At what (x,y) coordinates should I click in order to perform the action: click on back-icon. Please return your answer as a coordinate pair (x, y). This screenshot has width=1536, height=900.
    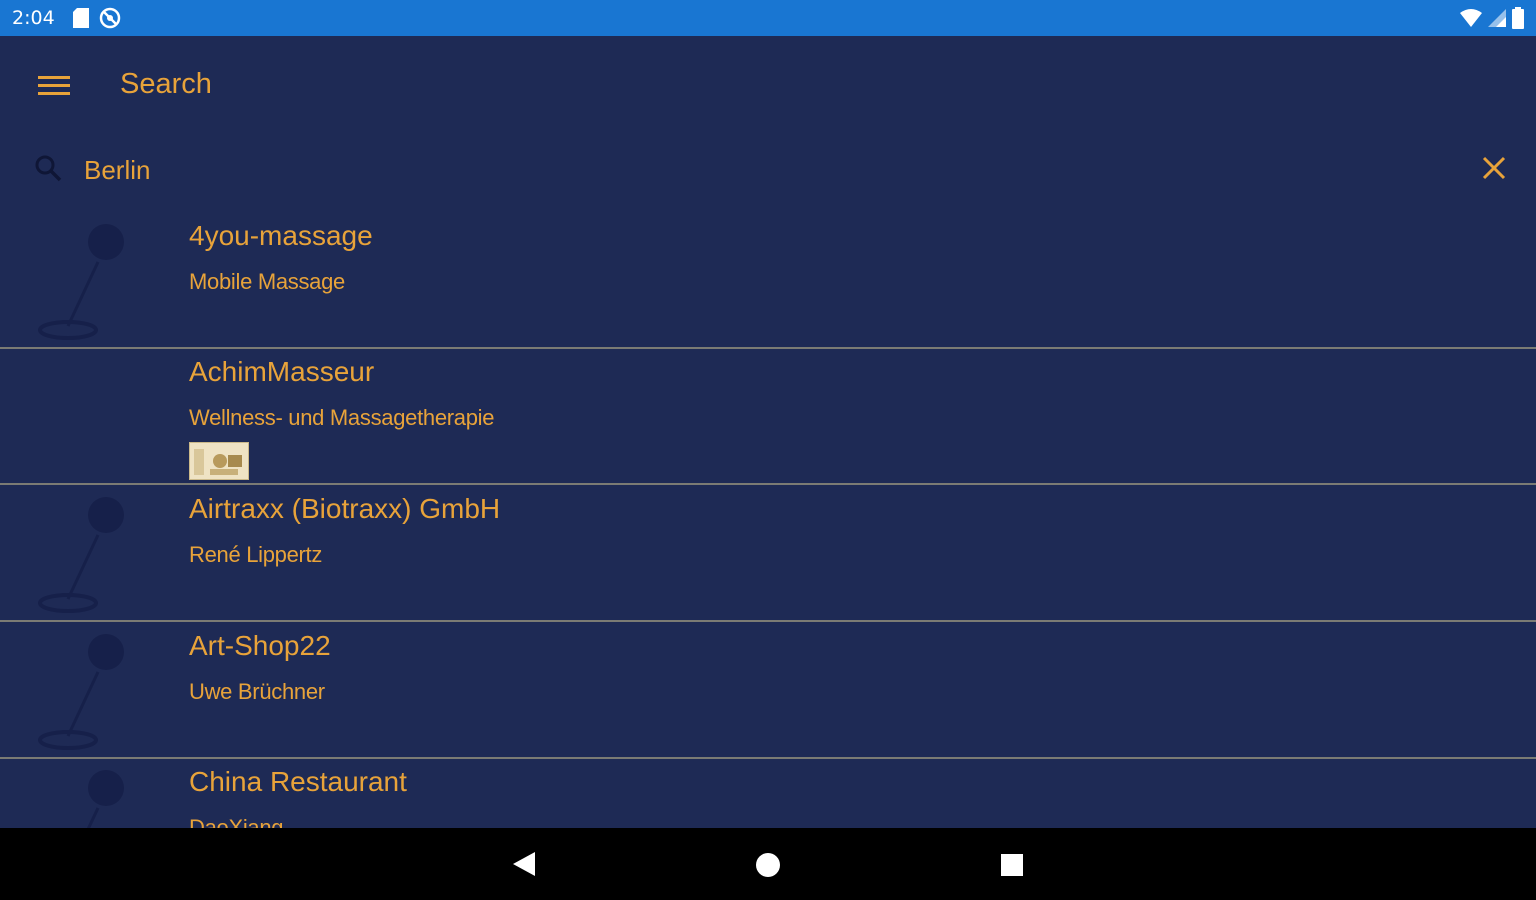
    Looking at the image, I should click on (524, 866).